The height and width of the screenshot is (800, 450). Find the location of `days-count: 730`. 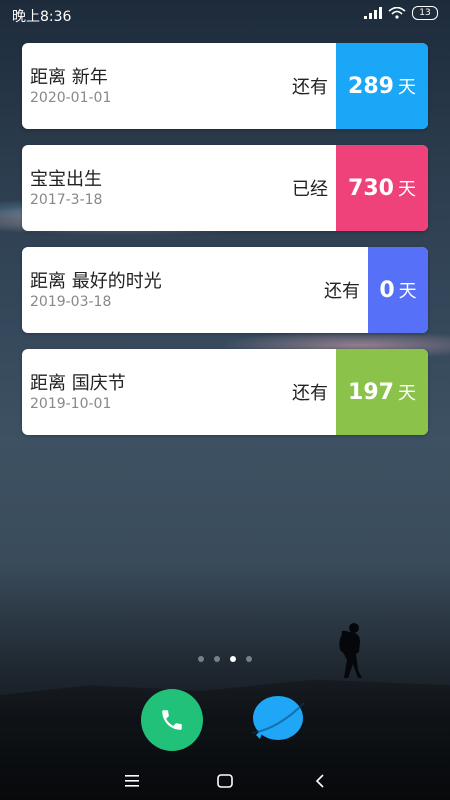

days-count: 730 is located at coordinates (371, 188).